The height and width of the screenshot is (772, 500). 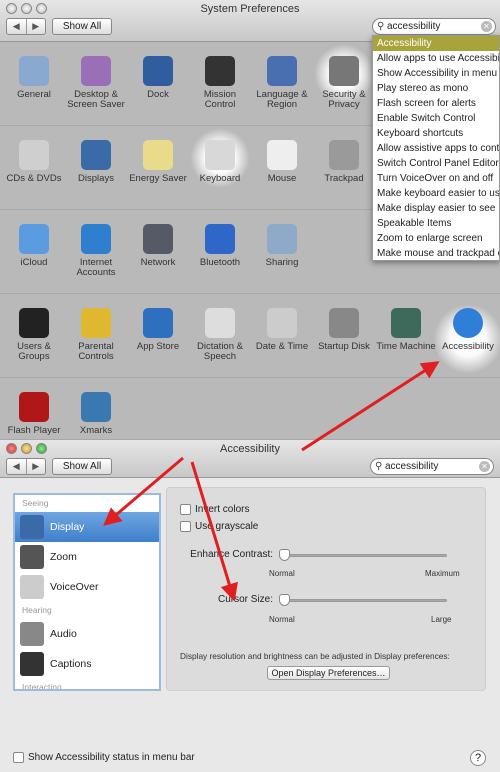 What do you see at coordinates (214, 531) in the screenshot?
I see `arrow-to-cursor-size` at bounding box center [214, 531].